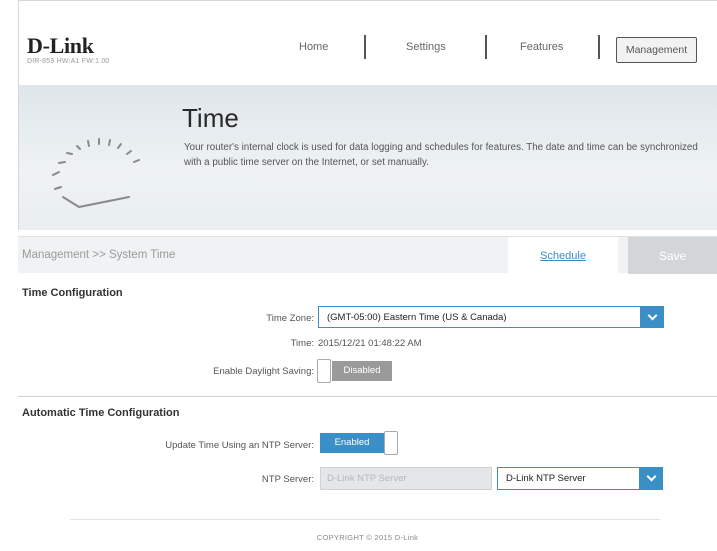 The image size is (717, 551). Describe the element at coordinates (656, 50) in the screenshot. I see `nav-management: Management` at that location.